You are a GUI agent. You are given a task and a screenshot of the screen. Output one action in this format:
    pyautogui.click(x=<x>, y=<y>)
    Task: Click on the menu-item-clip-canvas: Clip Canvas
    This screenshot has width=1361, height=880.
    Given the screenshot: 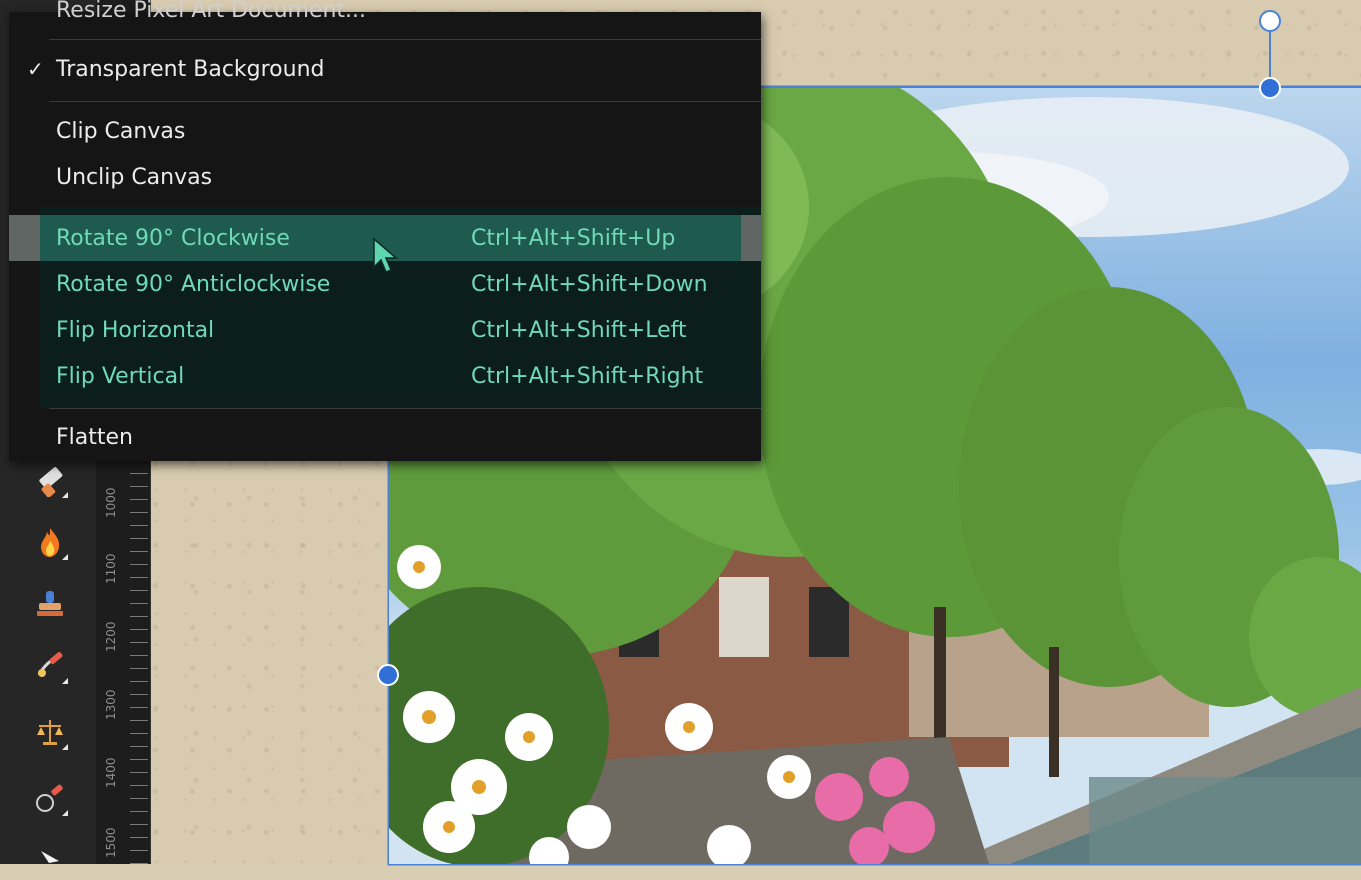 What is the action you would take?
    pyautogui.click(x=385, y=131)
    